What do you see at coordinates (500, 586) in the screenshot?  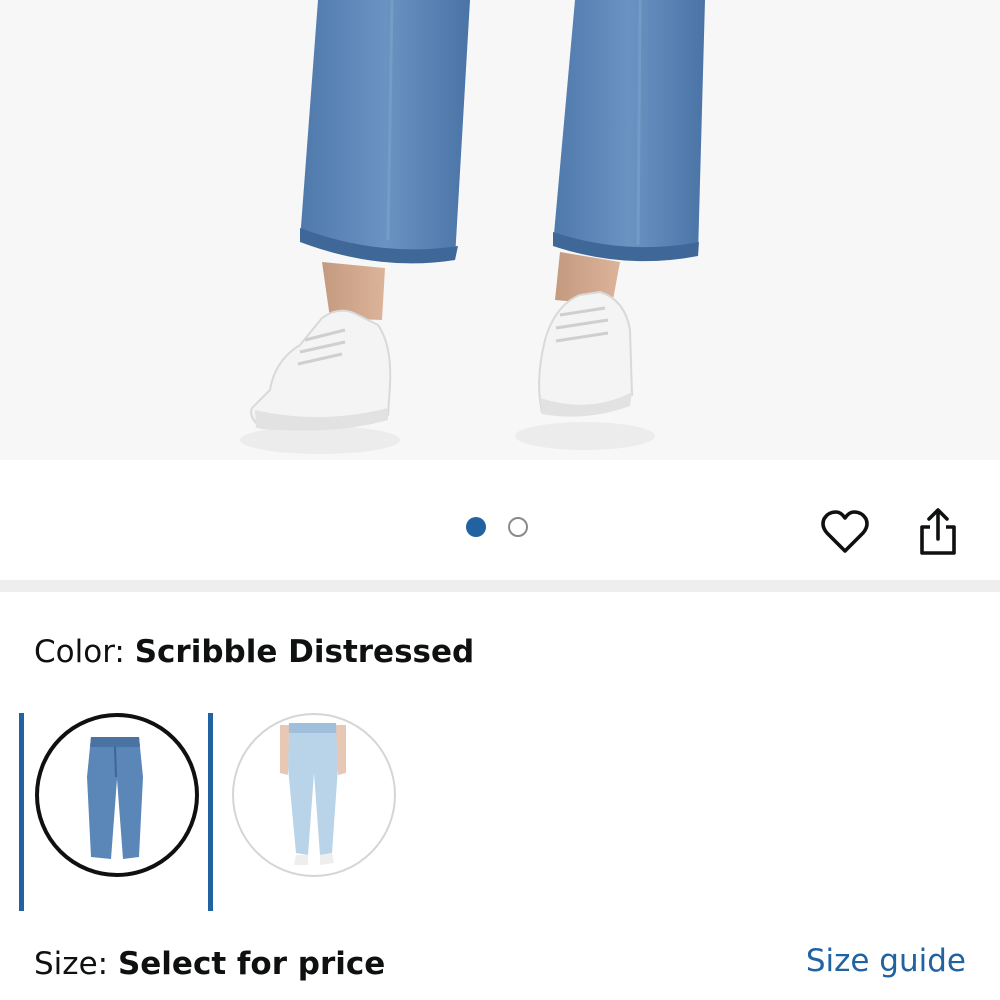 I see `section-divider` at bounding box center [500, 586].